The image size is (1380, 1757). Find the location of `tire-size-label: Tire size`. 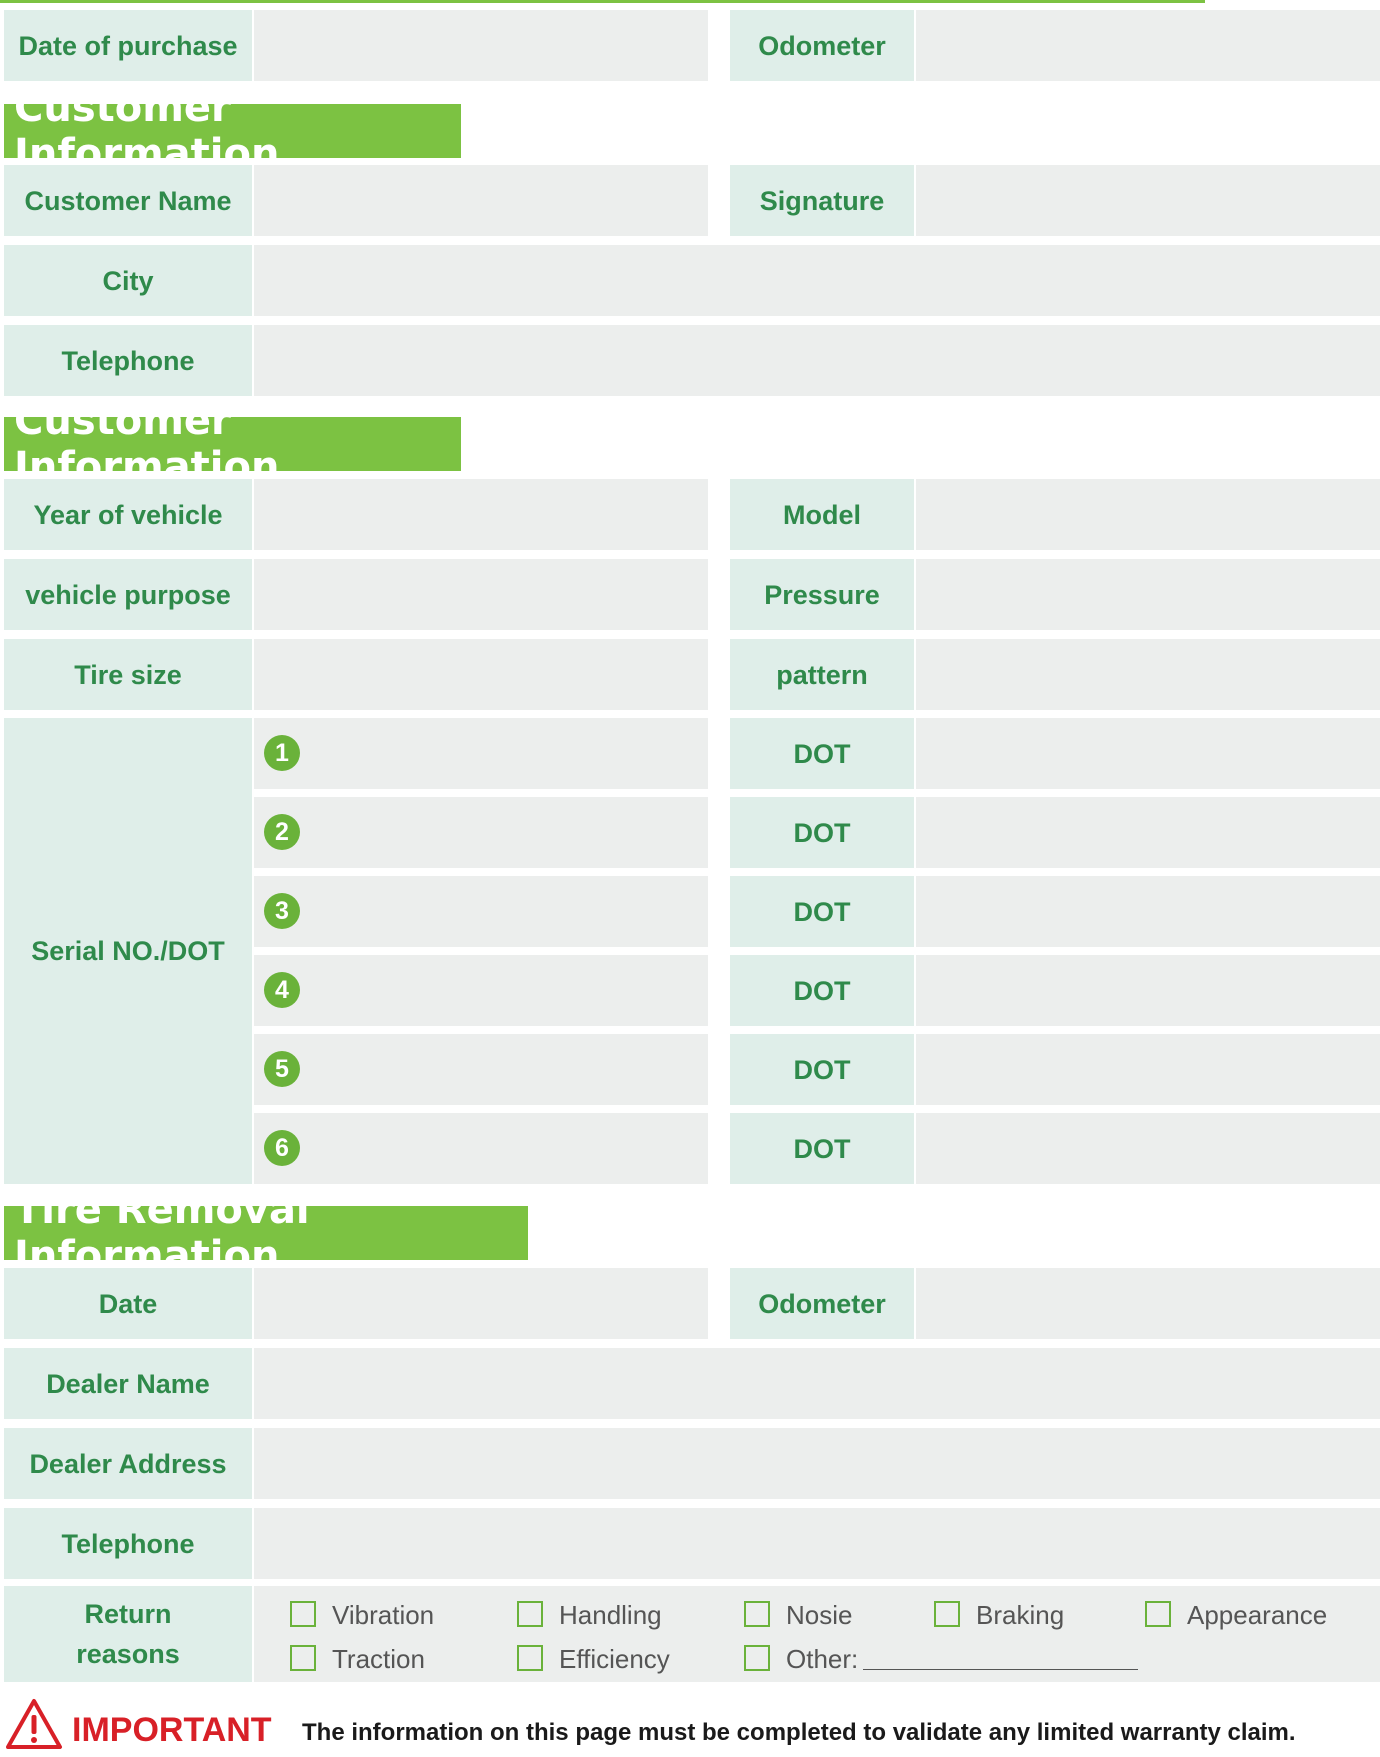

tire-size-label: Tire size is located at coordinates (128, 674).